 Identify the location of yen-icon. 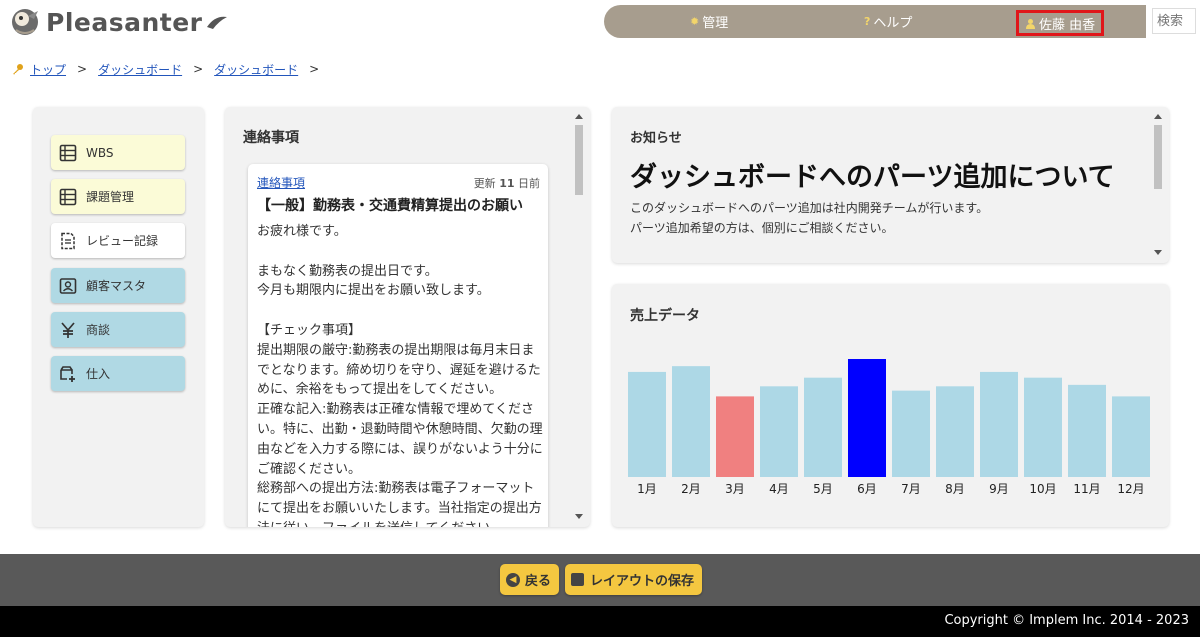
(68, 329).